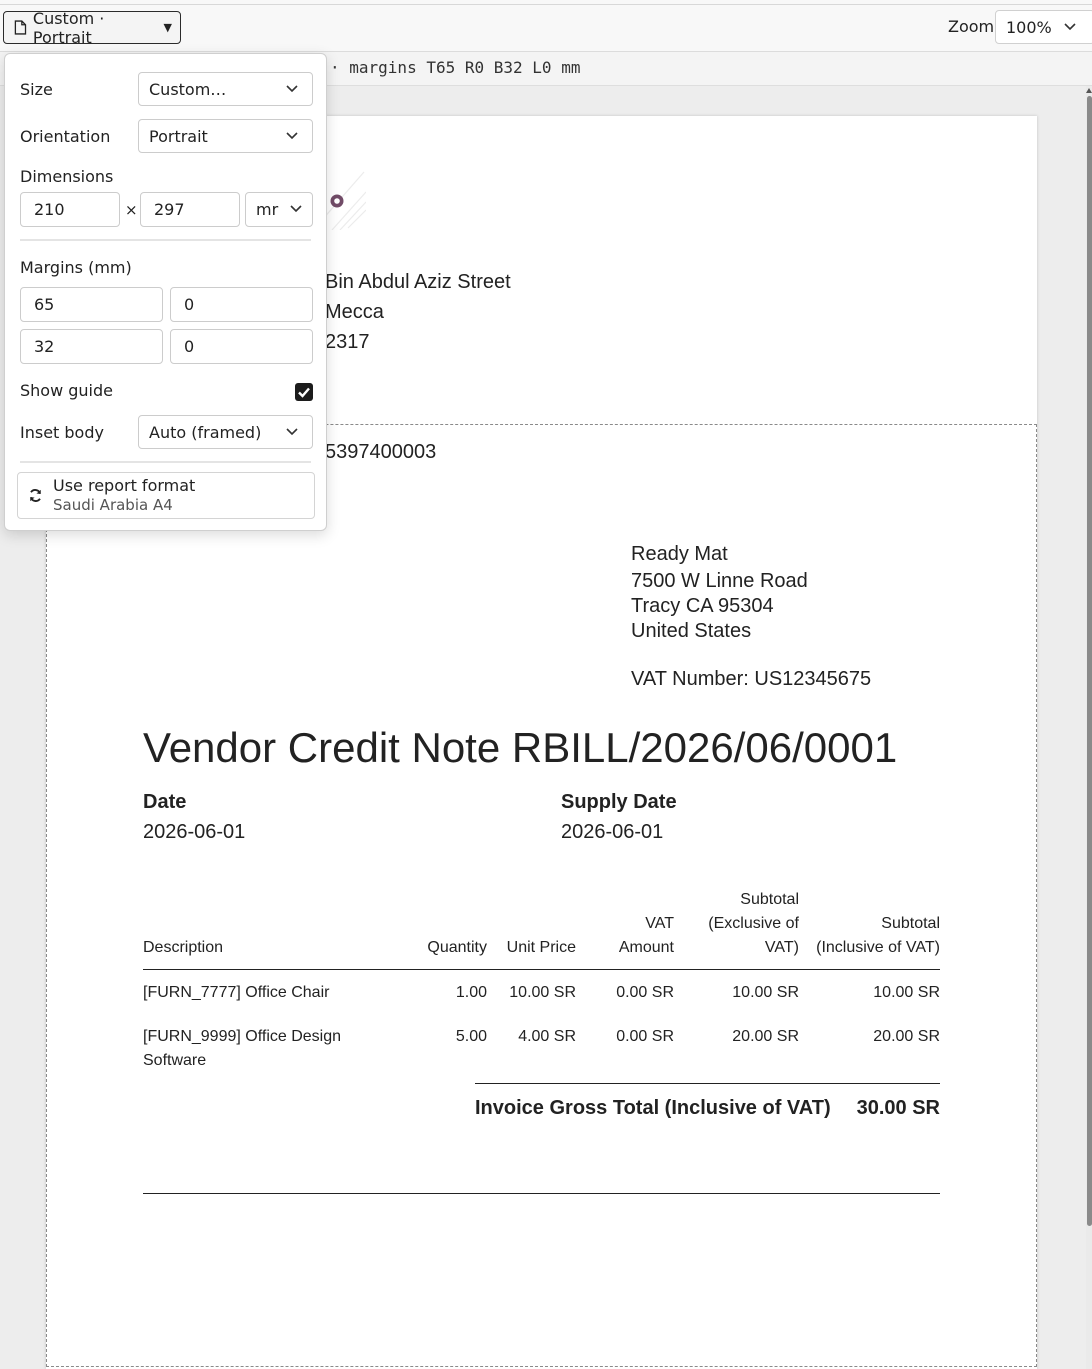 The image size is (1092, 1369). Describe the element at coordinates (546, 4) in the screenshot. I see `toolbar-top-line` at that location.